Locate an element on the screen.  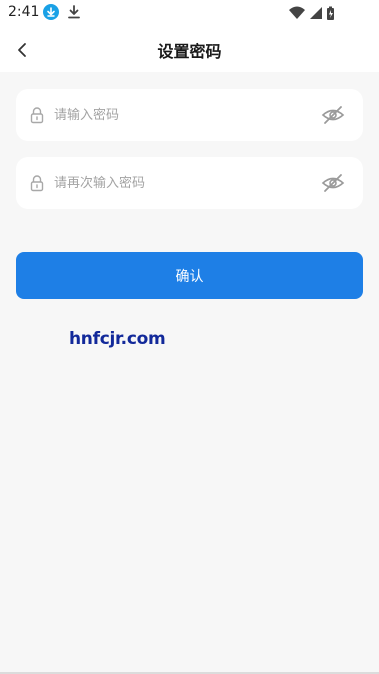
download-icon is located at coordinates (74, 12).